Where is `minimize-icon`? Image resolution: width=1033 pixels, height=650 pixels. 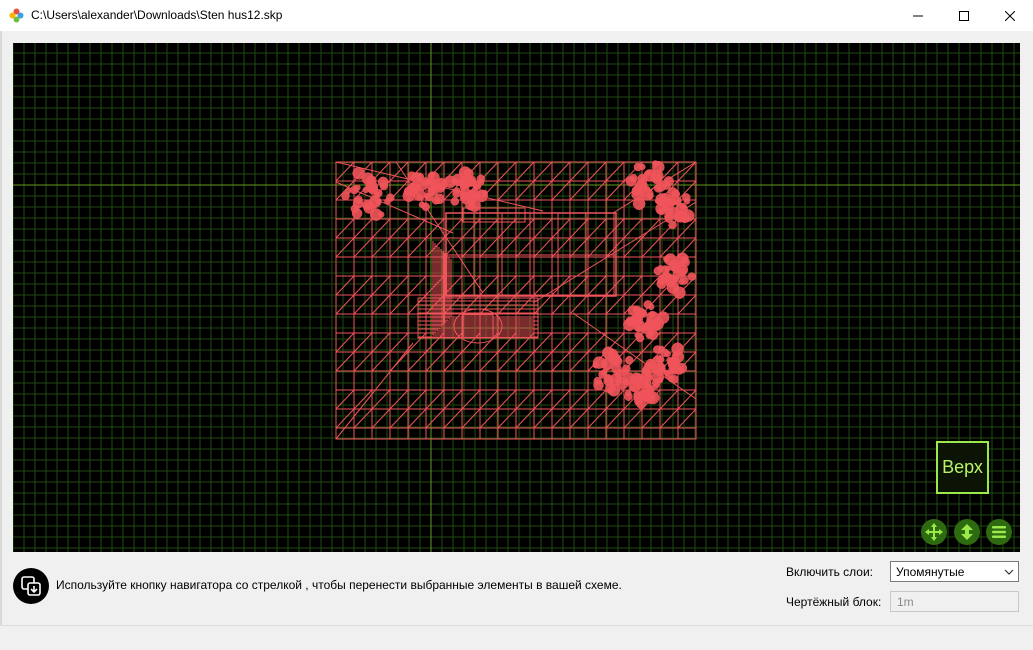
minimize-icon is located at coordinates (918, 15).